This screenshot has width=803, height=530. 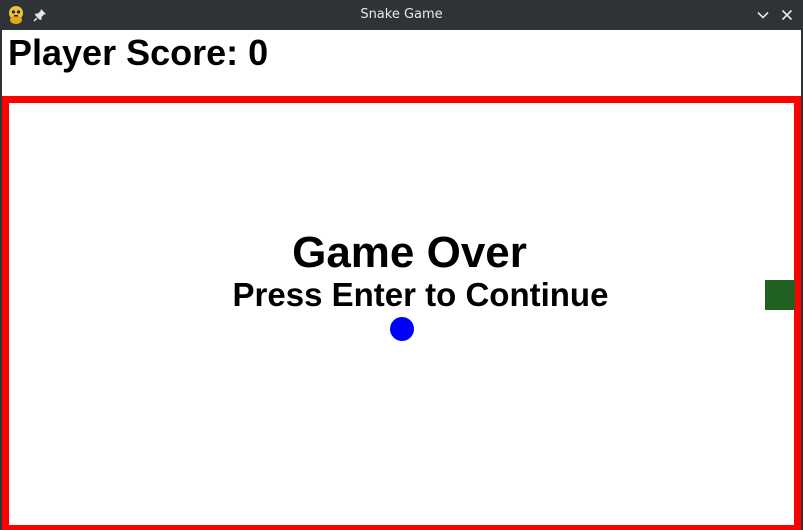 I want to click on continue-prompt: Press Enter to Continue, so click(x=420, y=294).